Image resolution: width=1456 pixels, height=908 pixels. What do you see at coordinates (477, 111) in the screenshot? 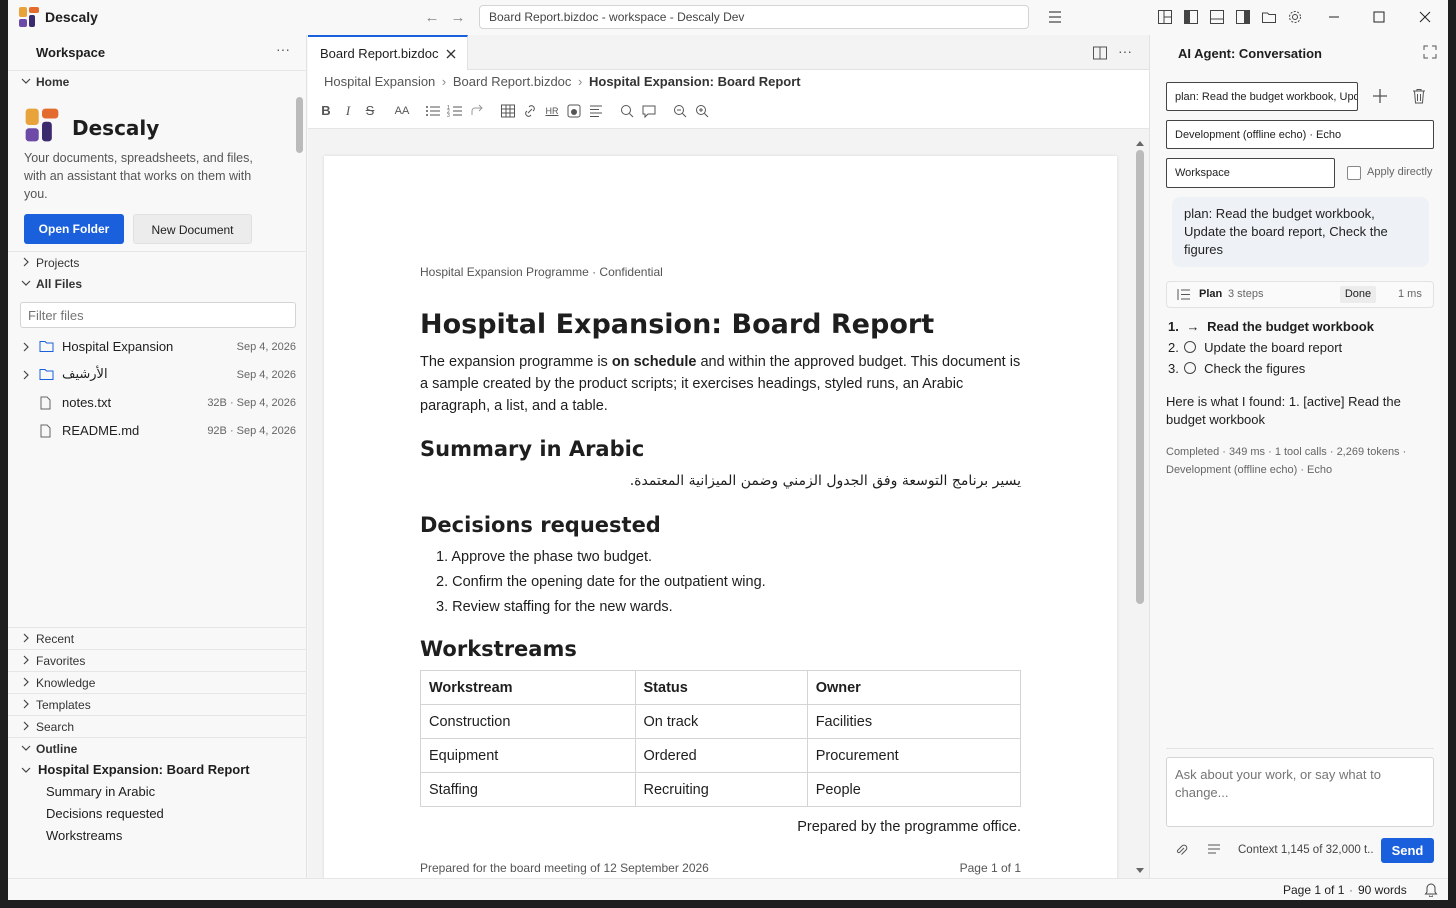
I see `redo-icon` at bounding box center [477, 111].